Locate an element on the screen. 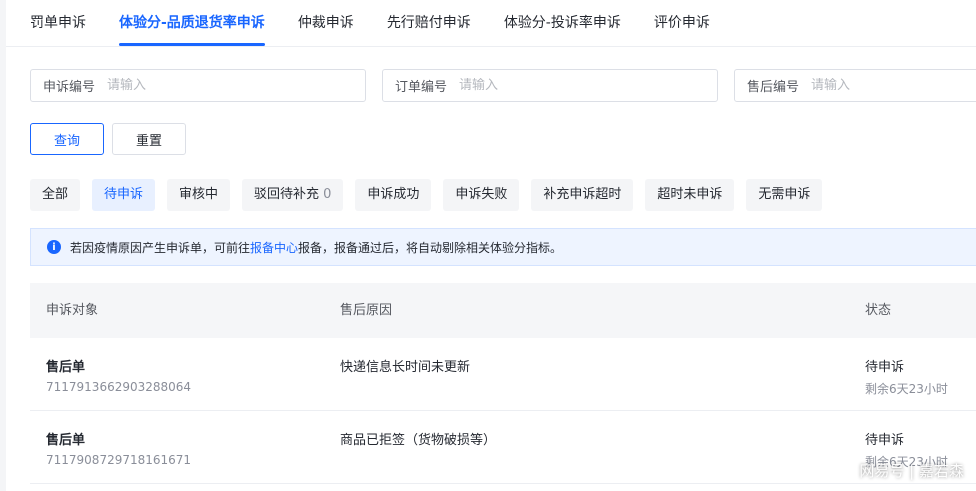 This screenshot has height=491, width=976. chip-label: 超时未申诉 is located at coordinates (690, 194).